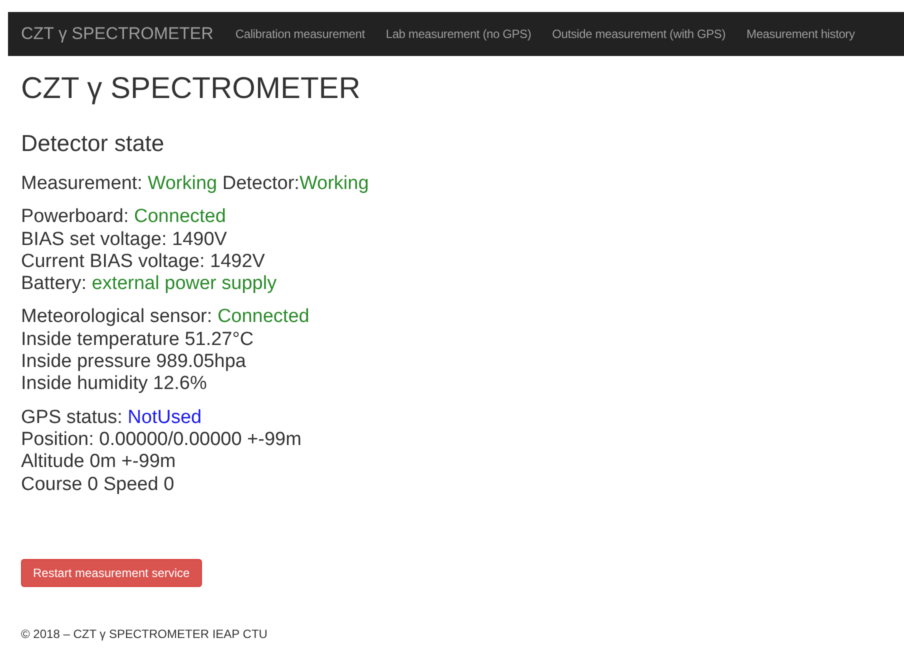 Image resolution: width=904 pixels, height=648 pixels. Describe the element at coordinates (124, 239) in the screenshot. I see `status-line: BIAS set voltage: 1490V` at that location.